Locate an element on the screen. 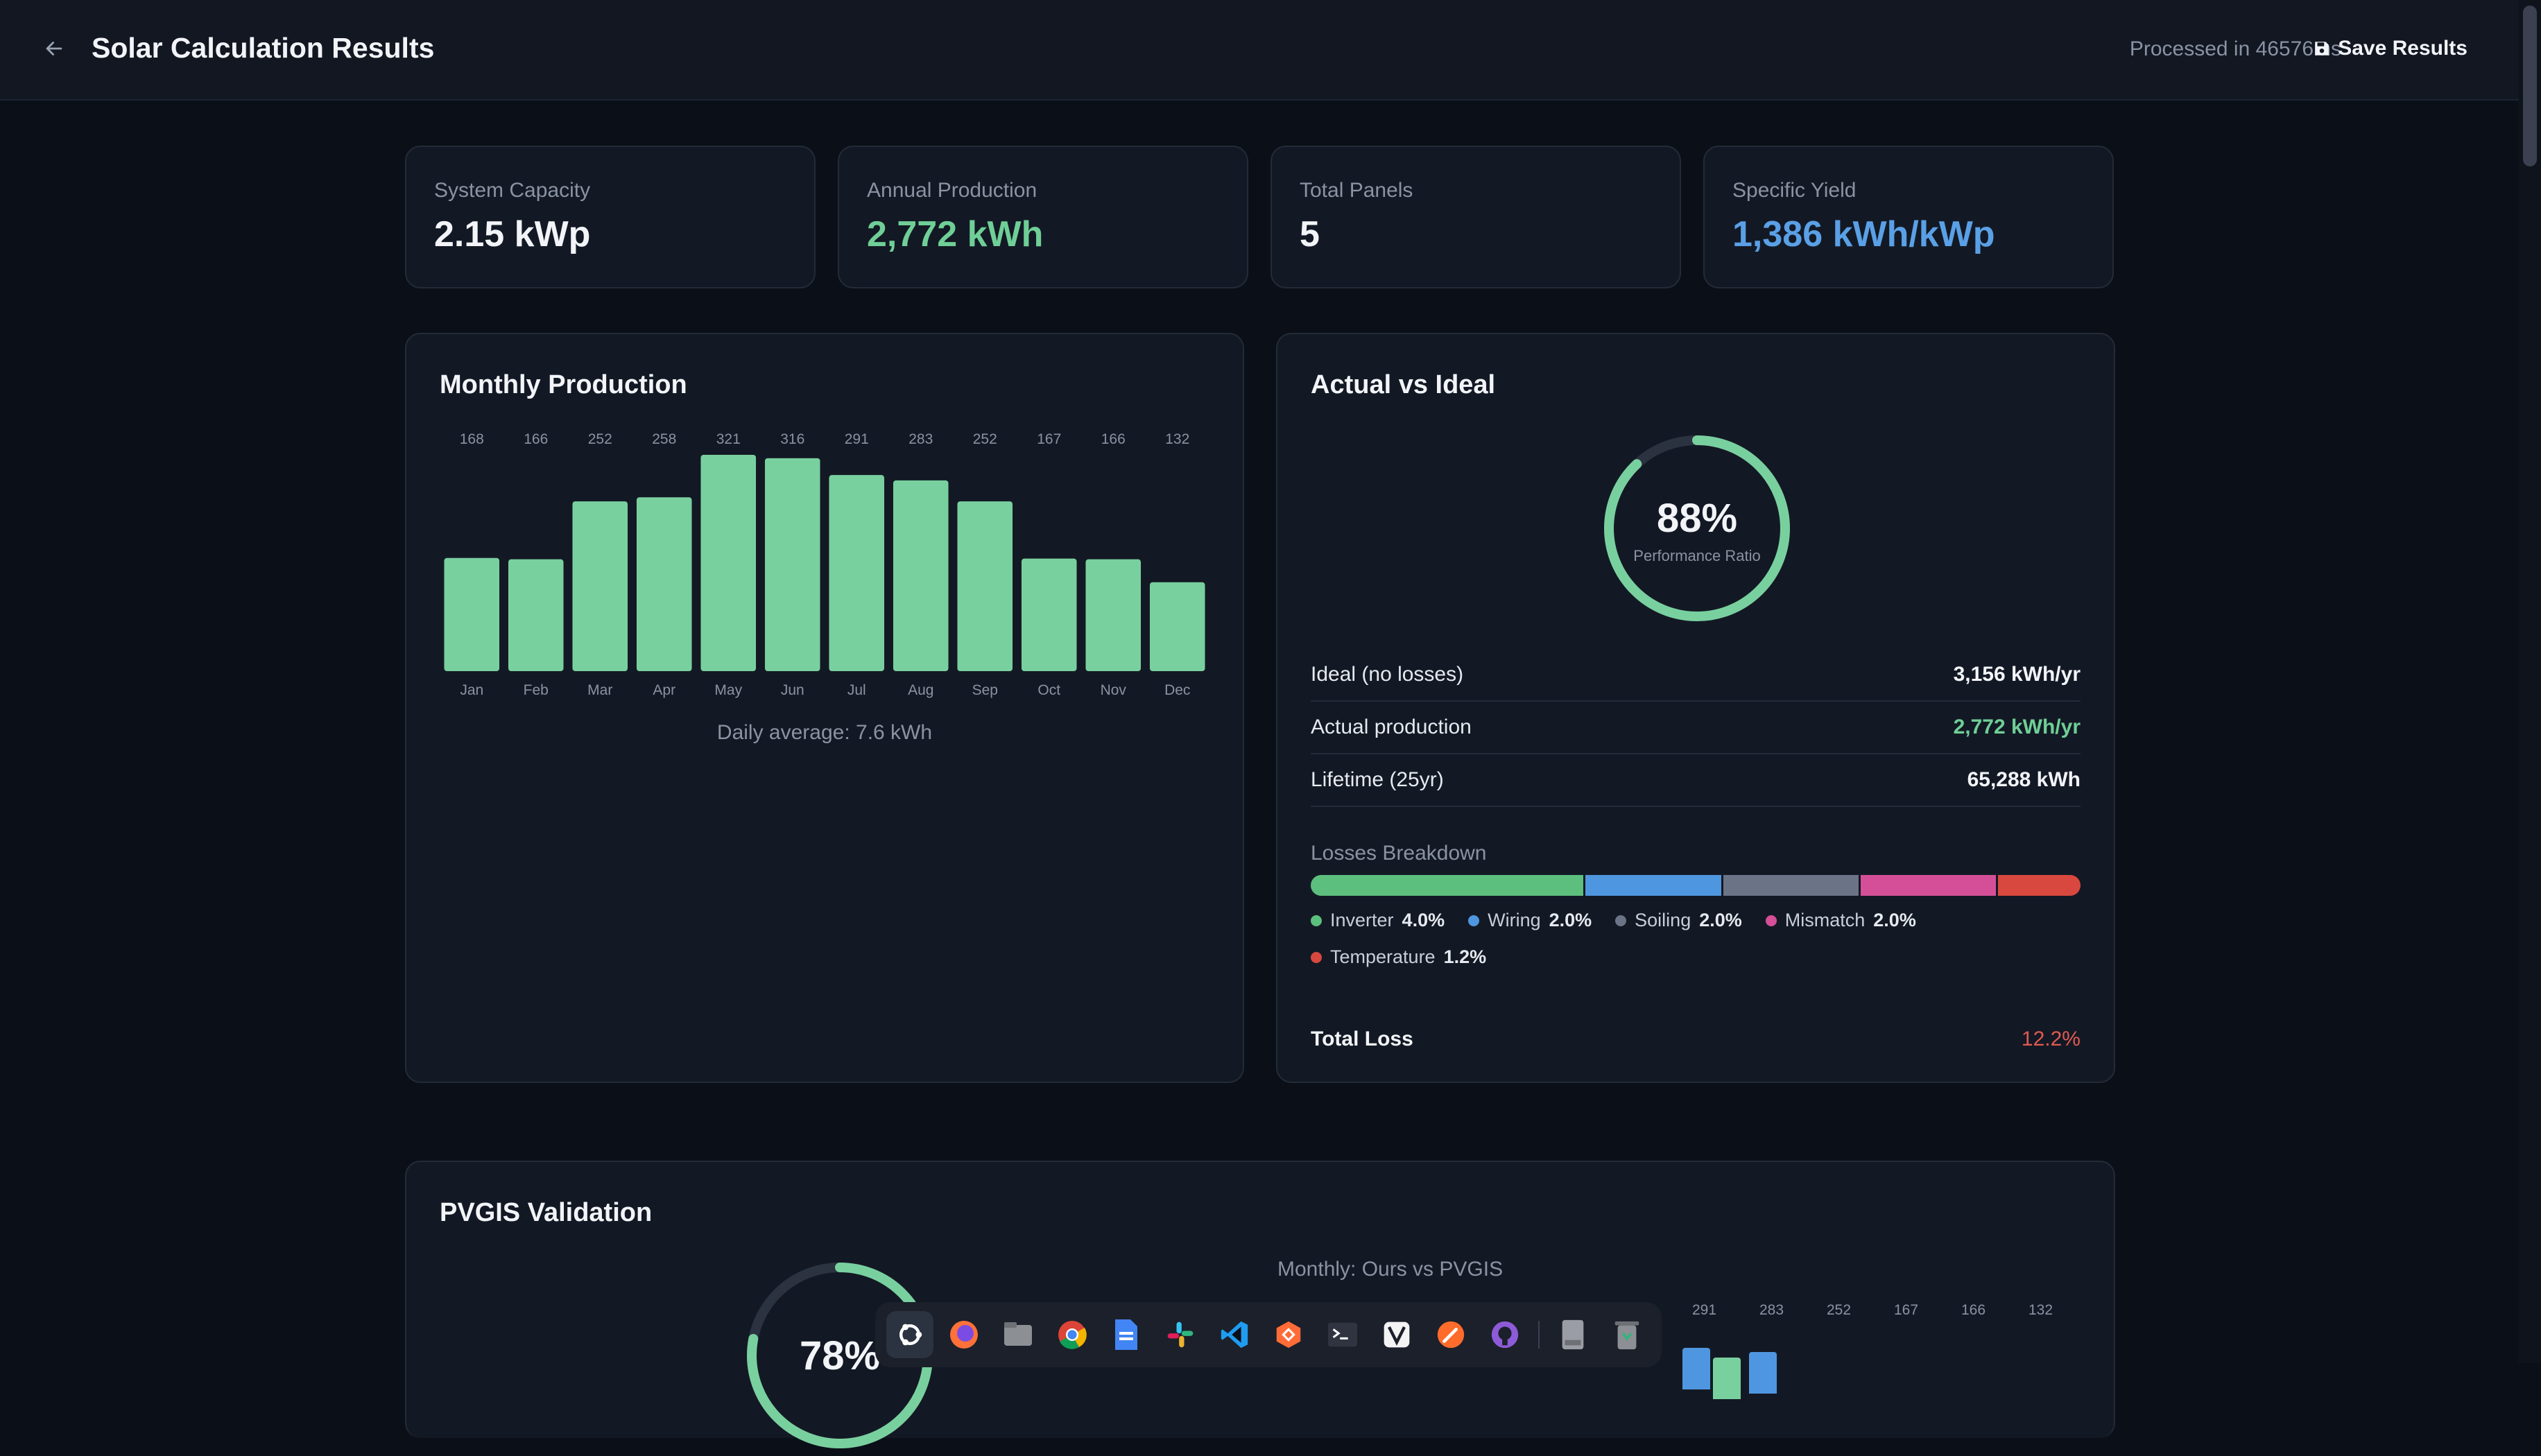 This screenshot has height=1456, width=2541. actual-row: Actual production 2,772 kWh/yr is located at coordinates (1696, 728).